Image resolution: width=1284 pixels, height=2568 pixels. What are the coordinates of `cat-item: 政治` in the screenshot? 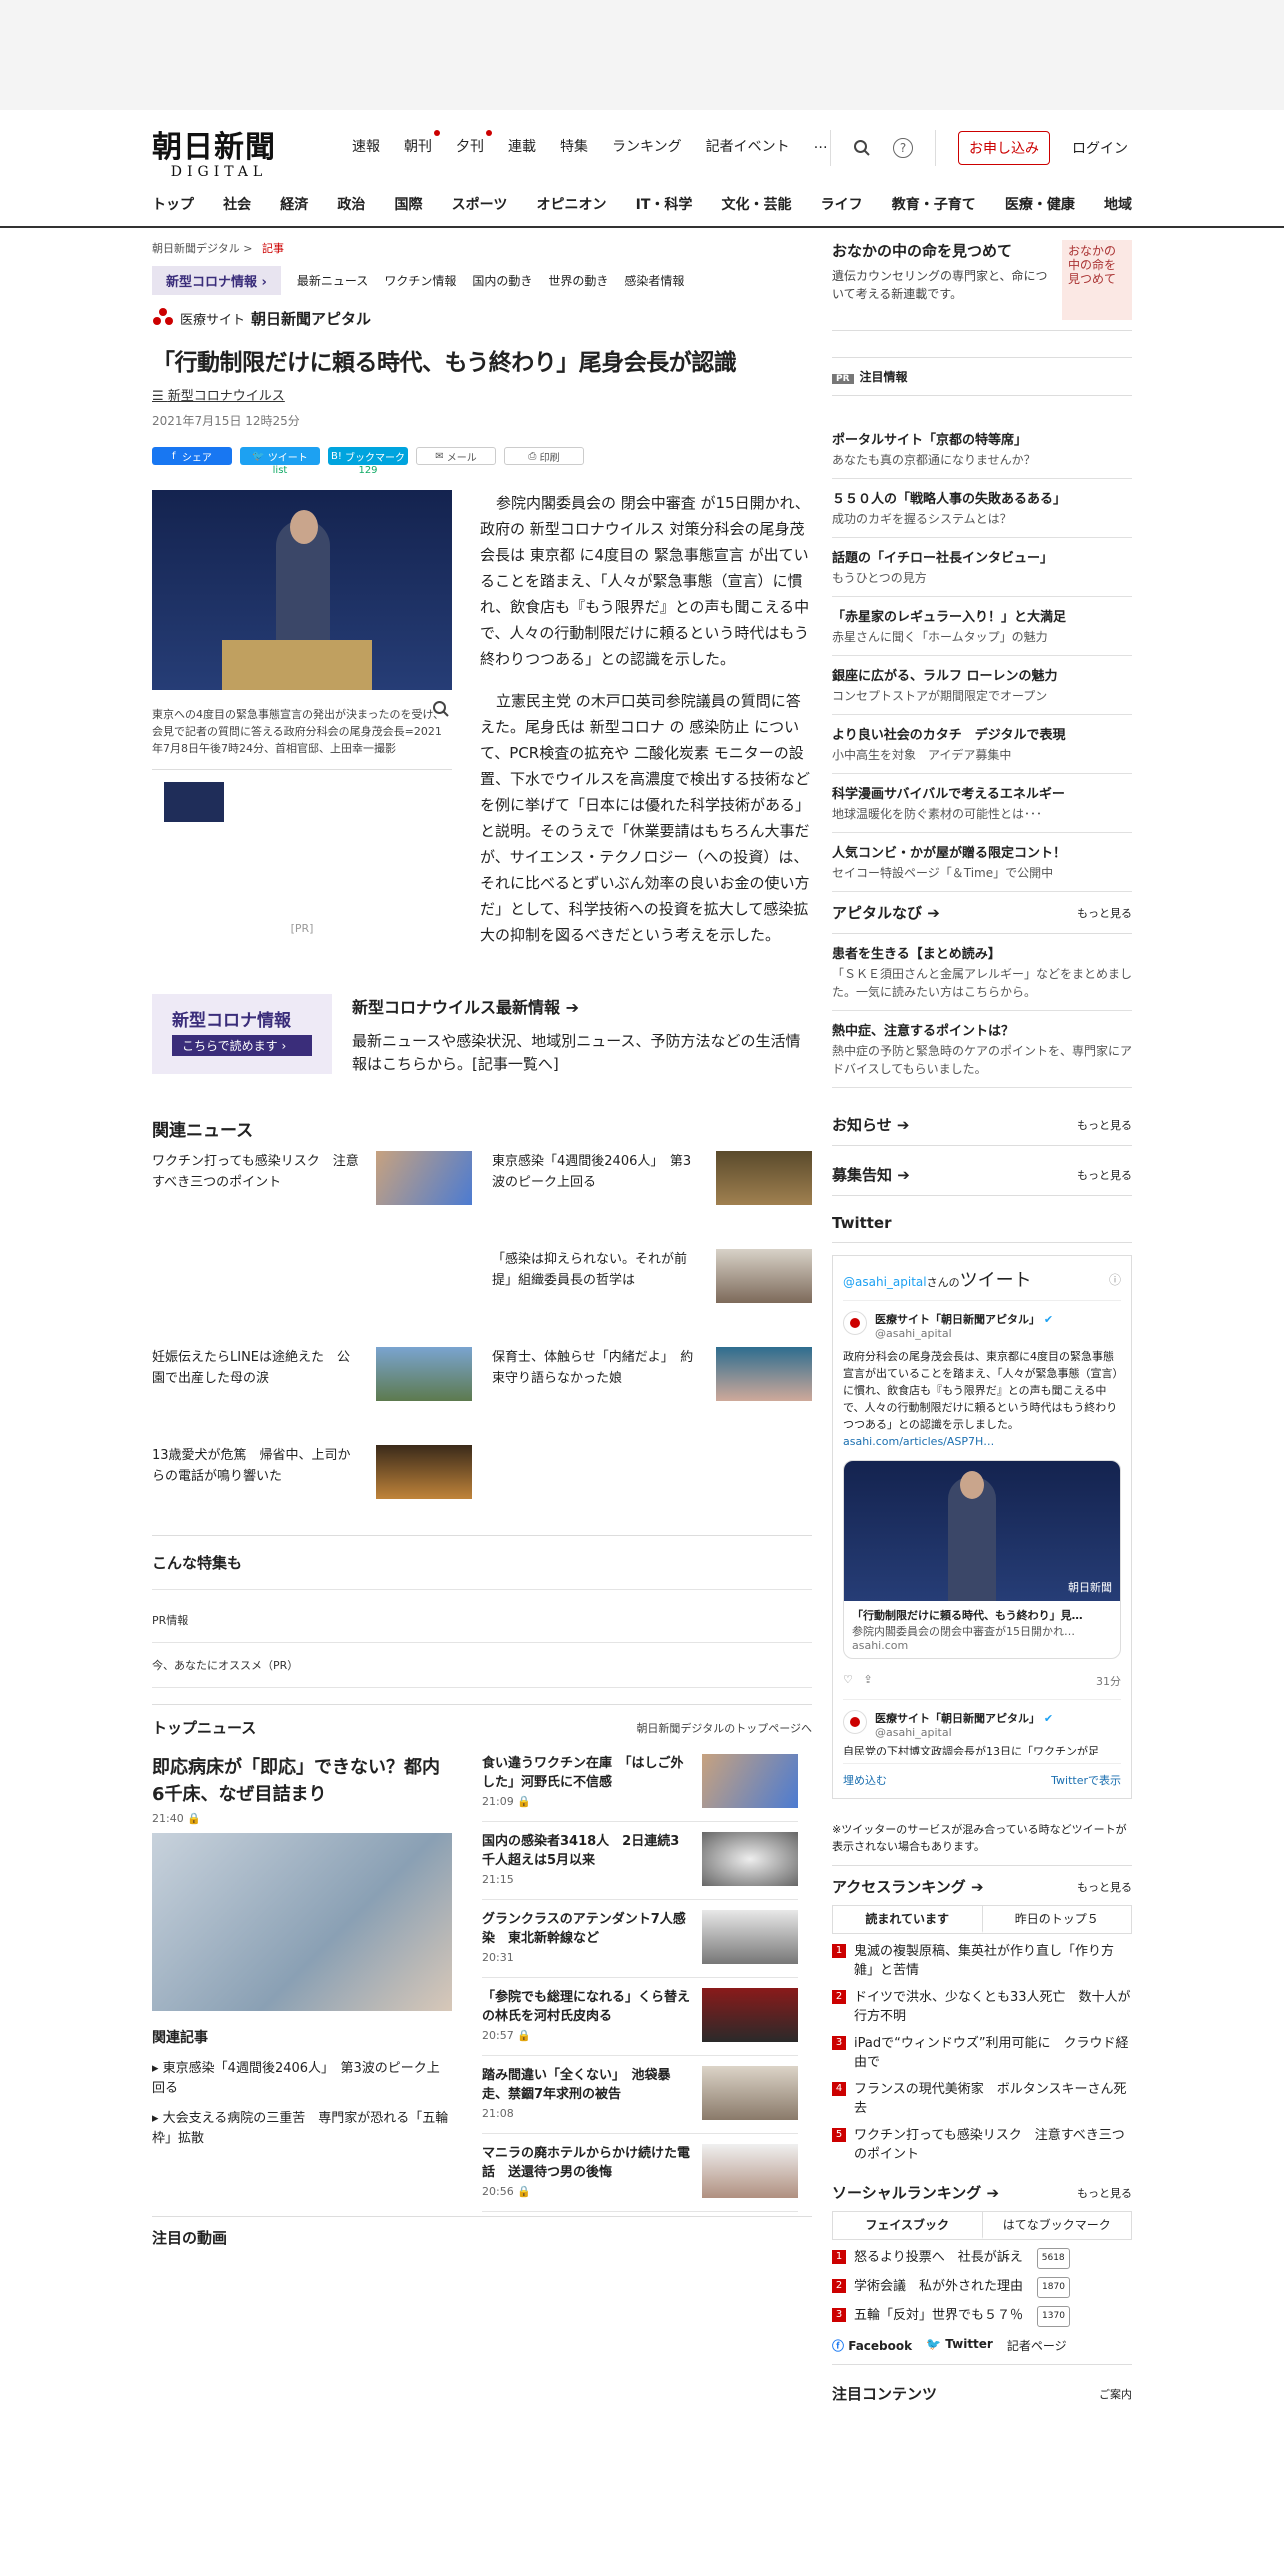 It's located at (351, 204).